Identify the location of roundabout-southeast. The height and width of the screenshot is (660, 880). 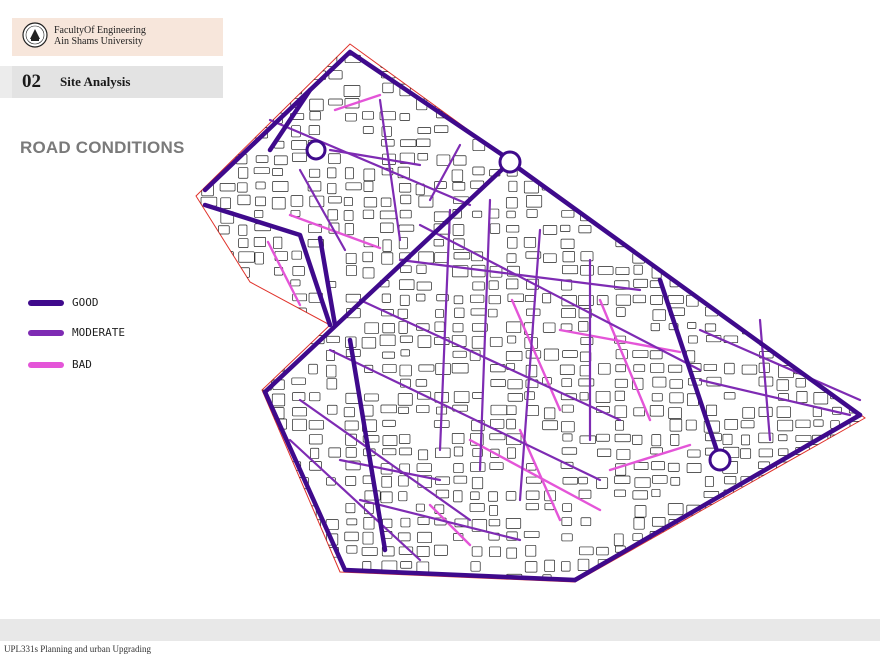
(720, 460).